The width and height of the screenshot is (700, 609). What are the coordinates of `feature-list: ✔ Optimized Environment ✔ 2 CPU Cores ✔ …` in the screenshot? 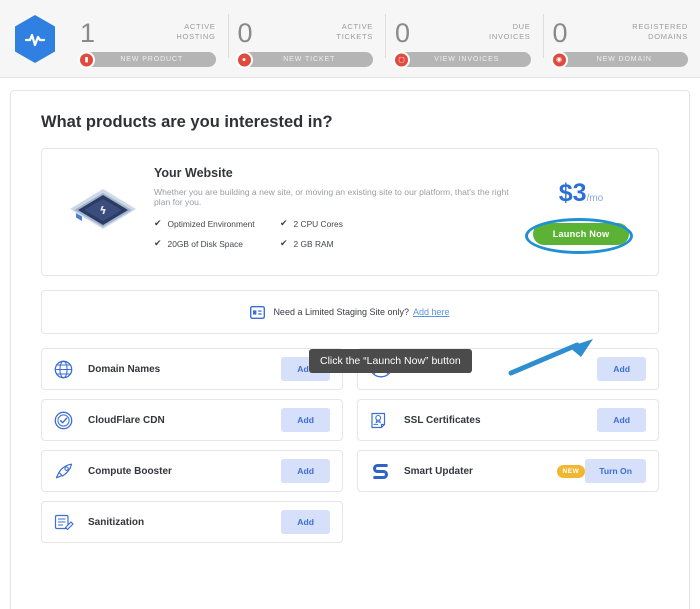 It's located at (284, 238).